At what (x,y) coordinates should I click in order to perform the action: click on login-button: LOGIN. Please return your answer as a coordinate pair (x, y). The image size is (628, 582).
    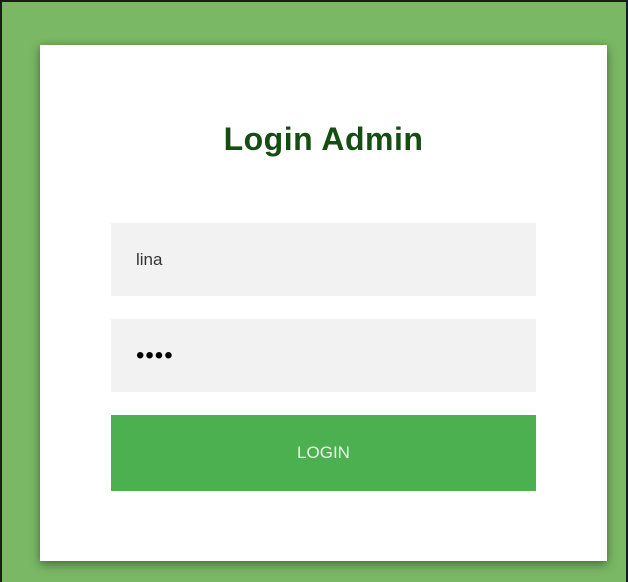
    Looking at the image, I should click on (323, 453).